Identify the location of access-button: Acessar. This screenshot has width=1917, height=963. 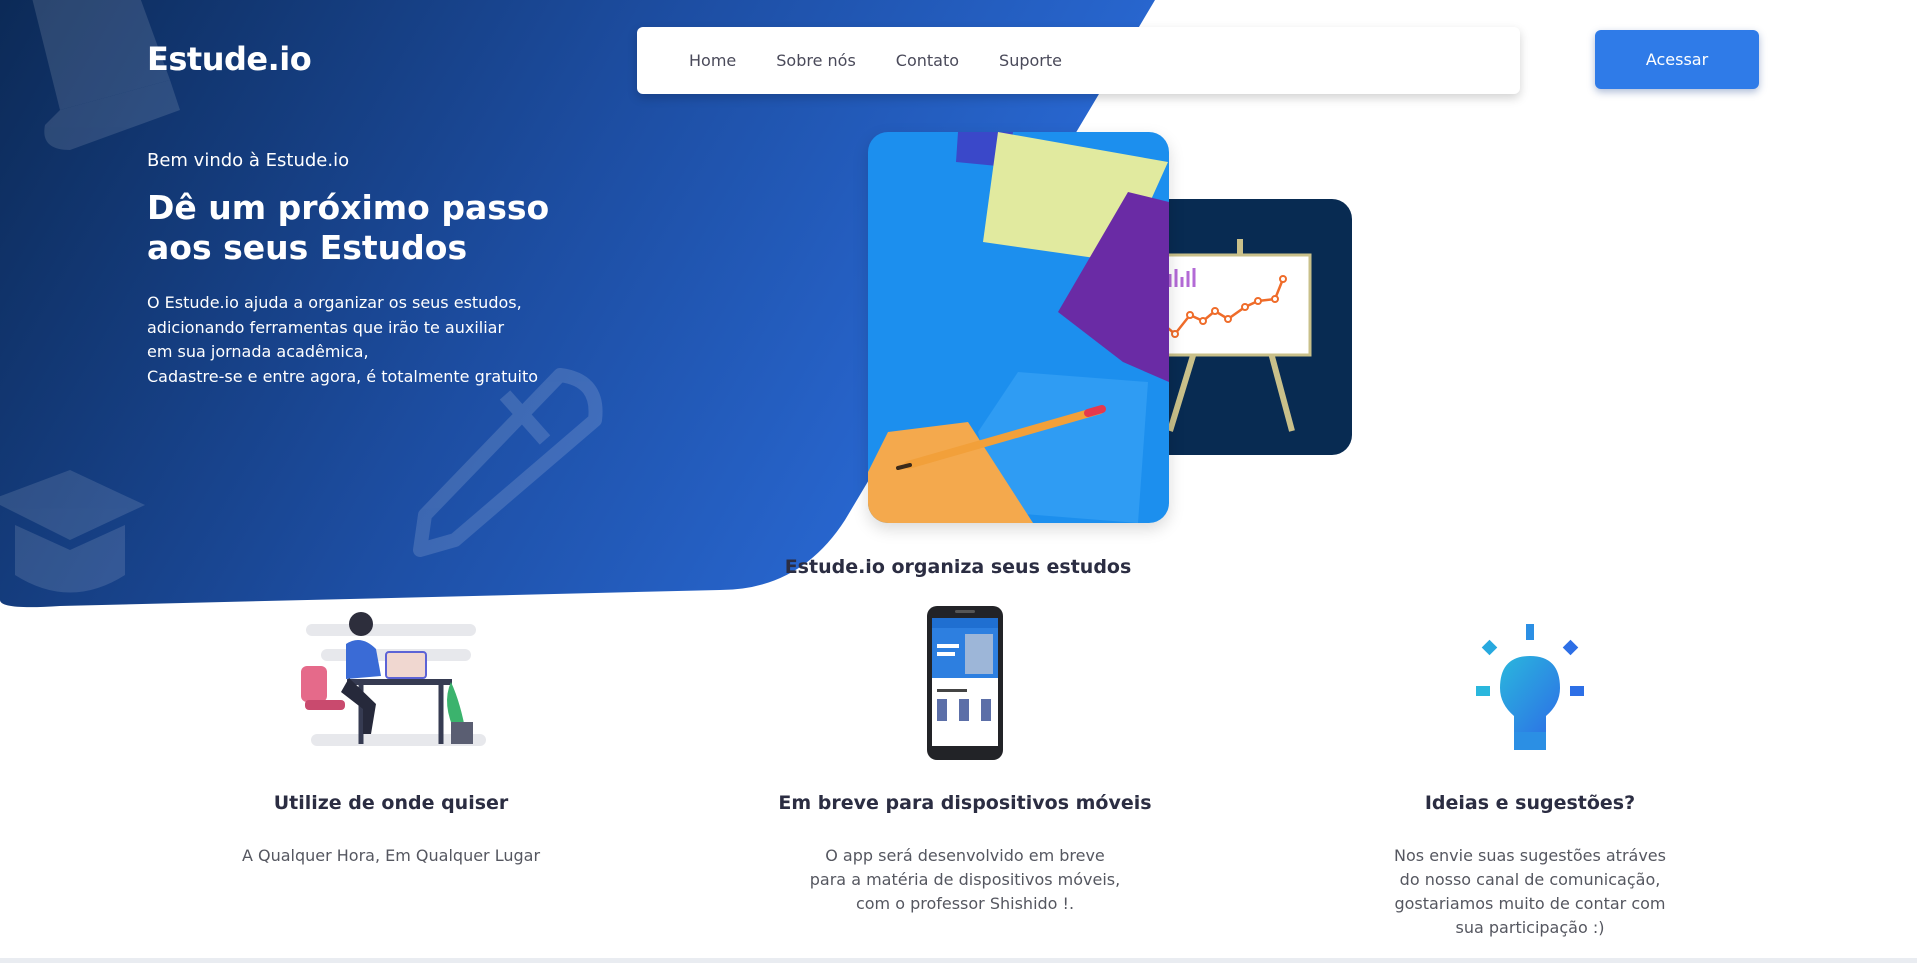
(1677, 59).